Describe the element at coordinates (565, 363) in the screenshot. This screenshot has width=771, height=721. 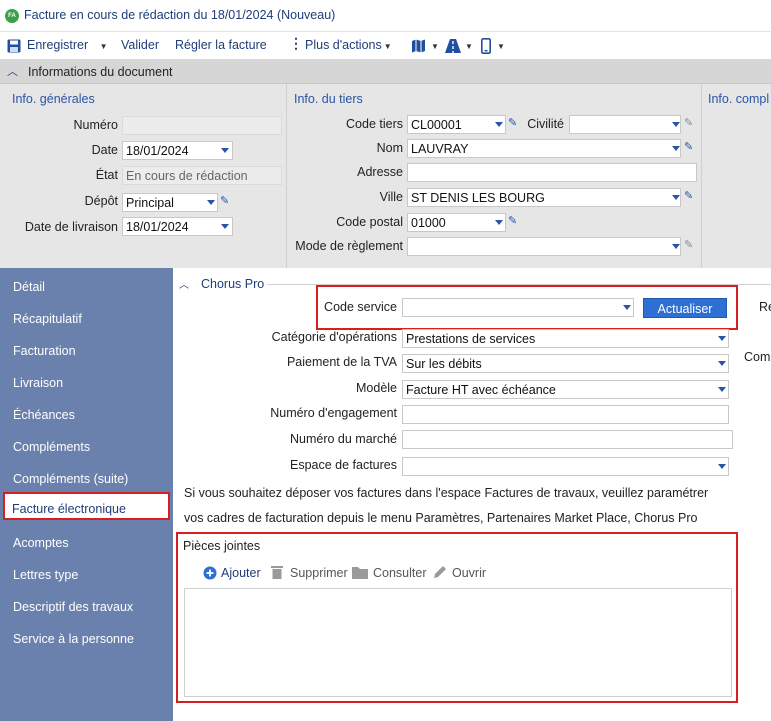
I see `tva-select: Sur les débits` at that location.